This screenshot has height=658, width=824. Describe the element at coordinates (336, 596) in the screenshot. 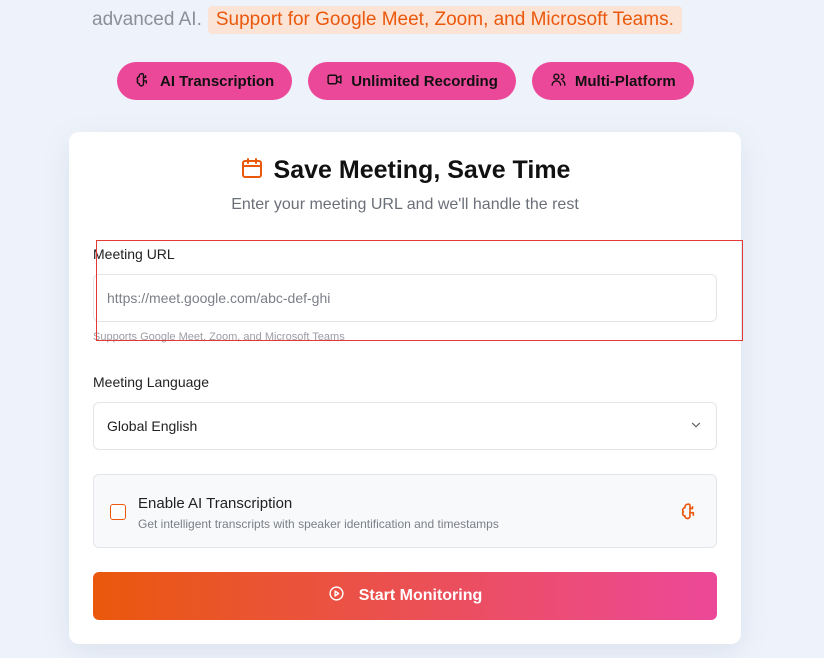

I see `play-circle-icon` at that location.